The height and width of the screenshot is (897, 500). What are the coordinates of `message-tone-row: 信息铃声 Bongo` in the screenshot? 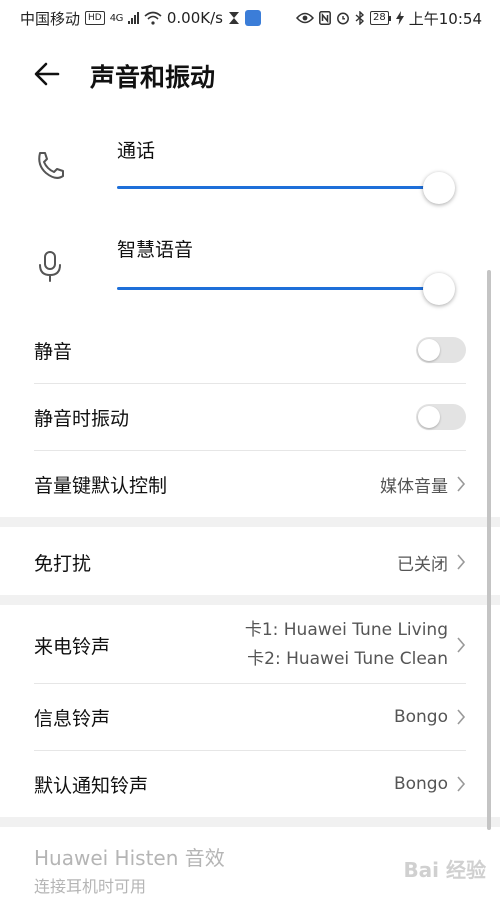 It's located at (250, 717).